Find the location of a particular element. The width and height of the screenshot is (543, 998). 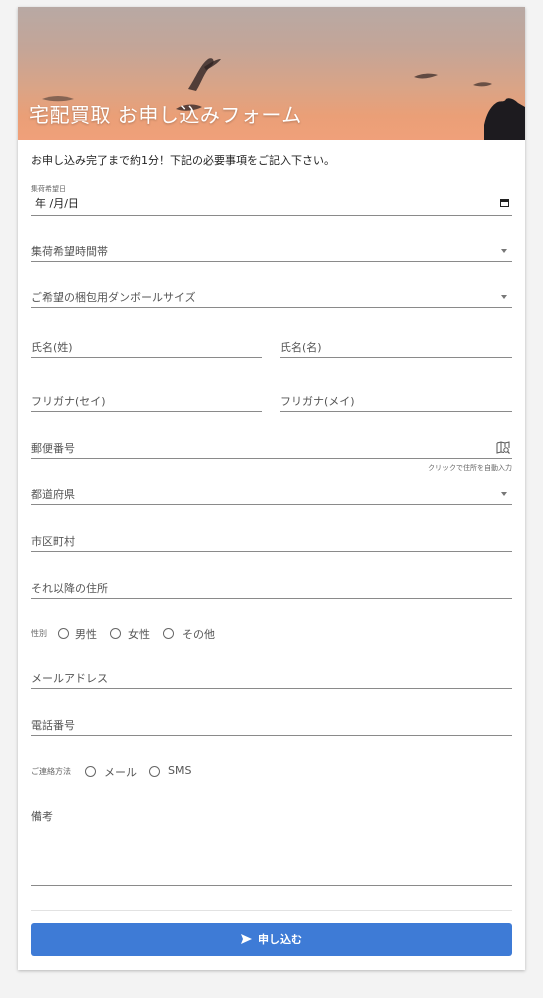

city-placeholder: 市区町村 is located at coordinates (53, 541).